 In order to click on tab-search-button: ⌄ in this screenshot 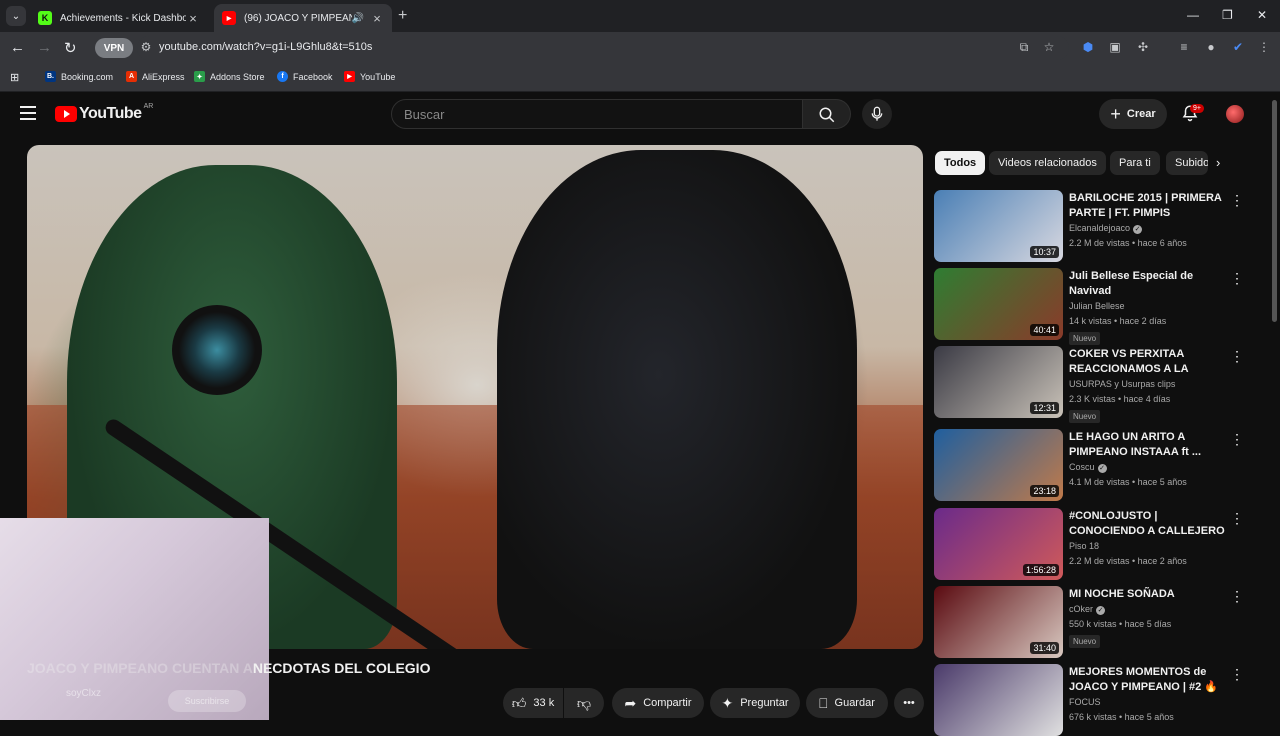, I will do `click(16, 16)`.